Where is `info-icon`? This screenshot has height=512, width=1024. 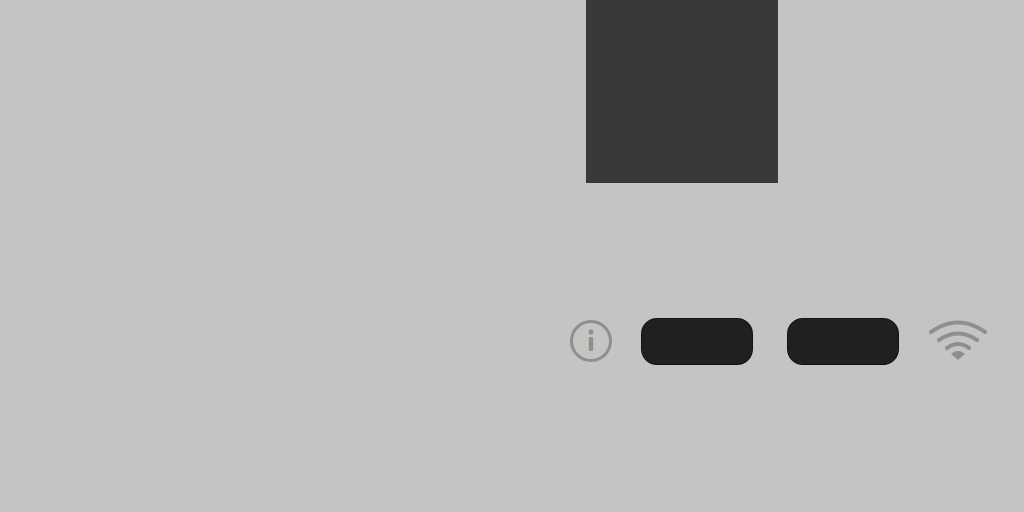 info-icon is located at coordinates (591, 341).